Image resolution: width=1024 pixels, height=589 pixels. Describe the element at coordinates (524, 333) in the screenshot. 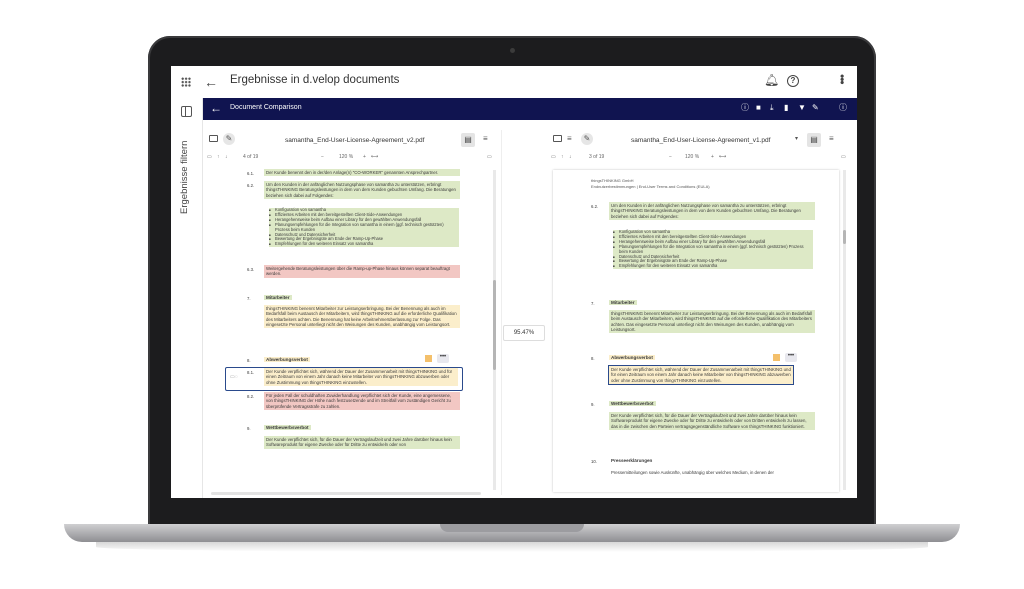

I see `similarity-percentage: 95.47%` at that location.